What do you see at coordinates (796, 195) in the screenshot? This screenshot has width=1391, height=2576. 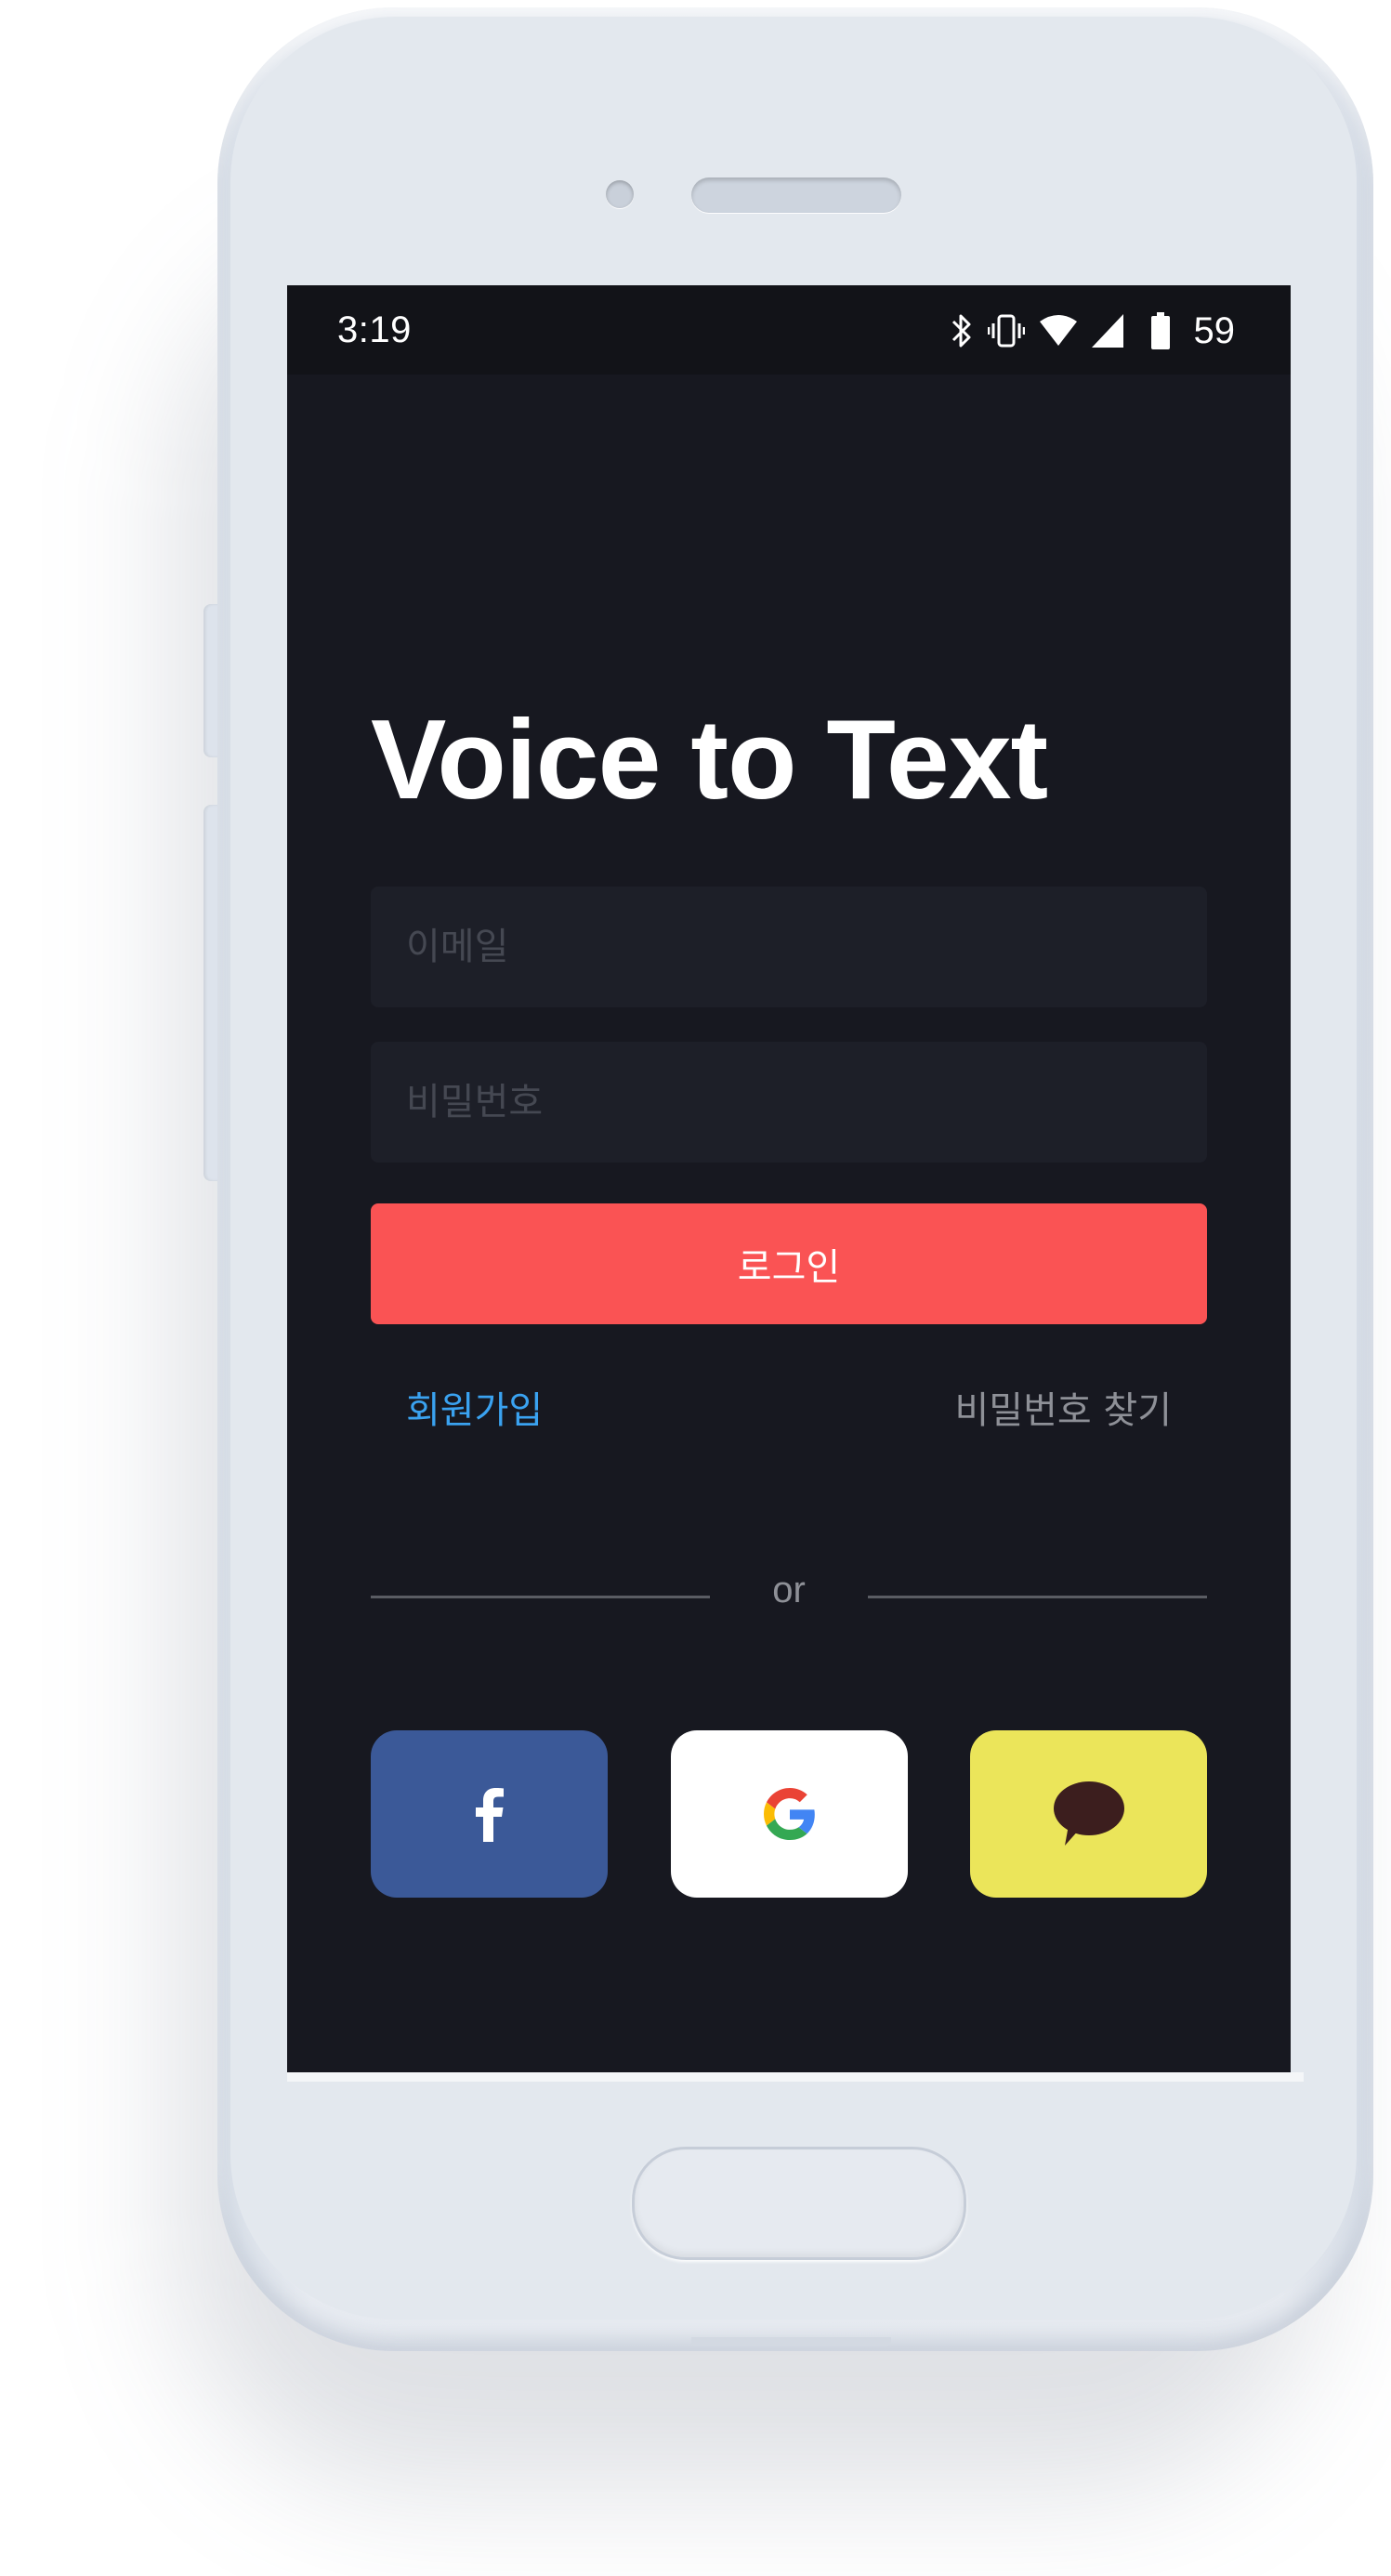 I see `earpiece-speaker` at bounding box center [796, 195].